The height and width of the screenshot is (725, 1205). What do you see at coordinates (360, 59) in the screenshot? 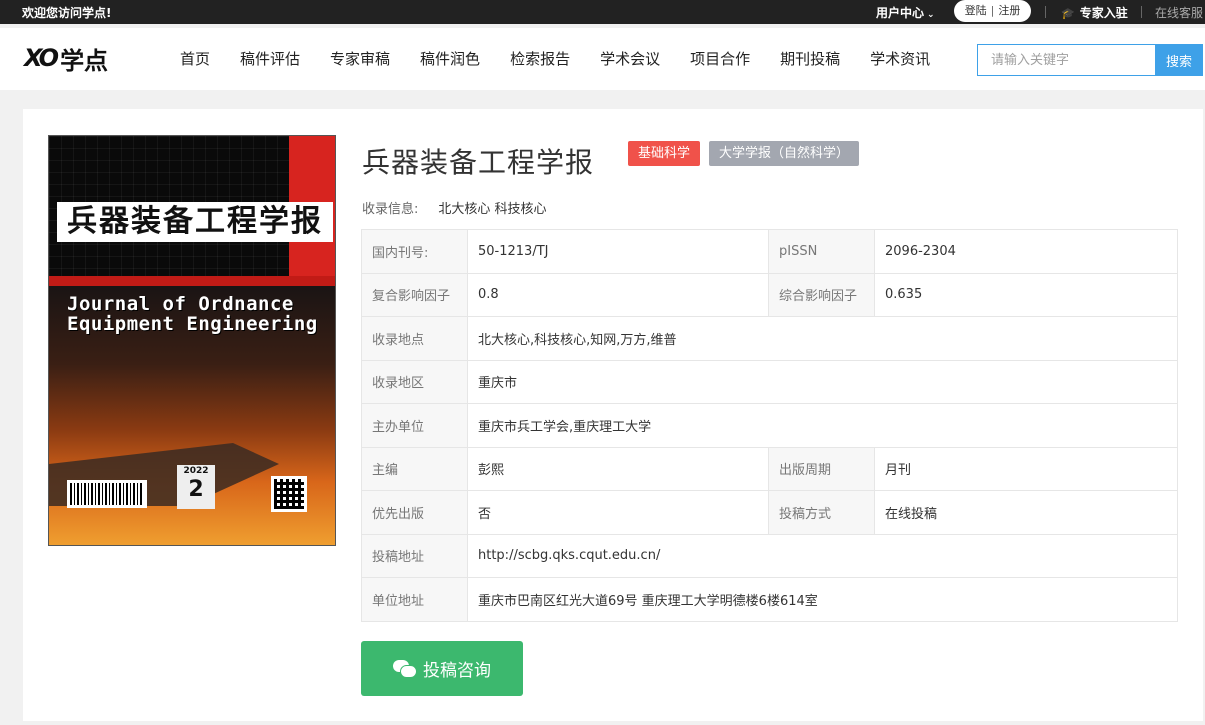
I see `nav-expert-review: 专家审稿` at bounding box center [360, 59].